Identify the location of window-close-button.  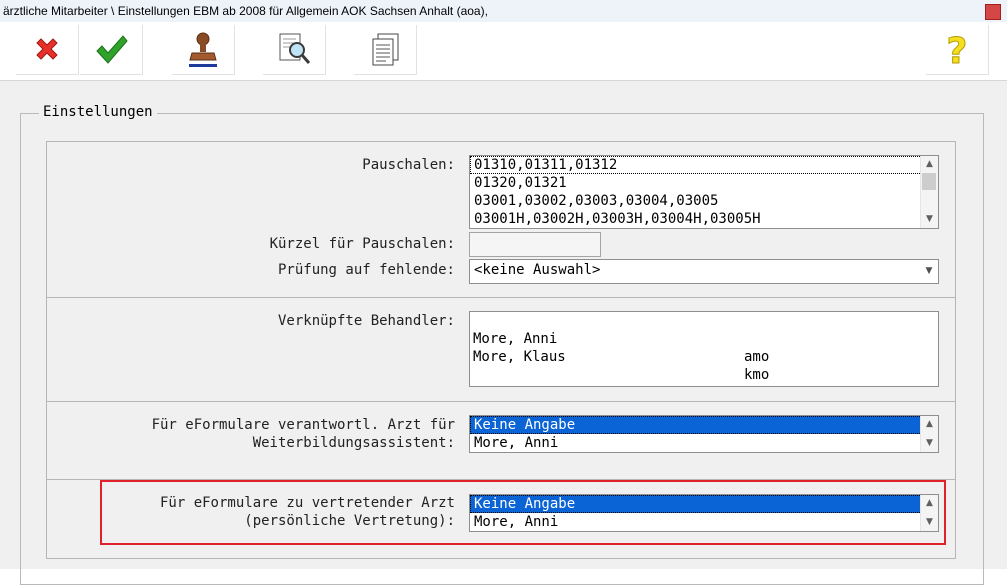
(993, 12).